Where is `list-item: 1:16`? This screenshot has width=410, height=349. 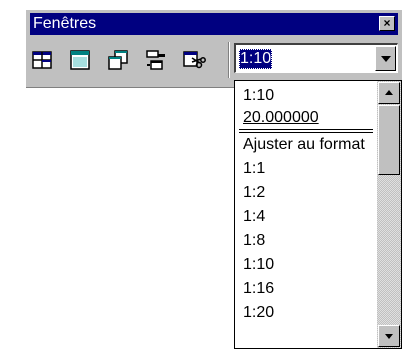
list-item: 1:16 is located at coordinates (309, 289).